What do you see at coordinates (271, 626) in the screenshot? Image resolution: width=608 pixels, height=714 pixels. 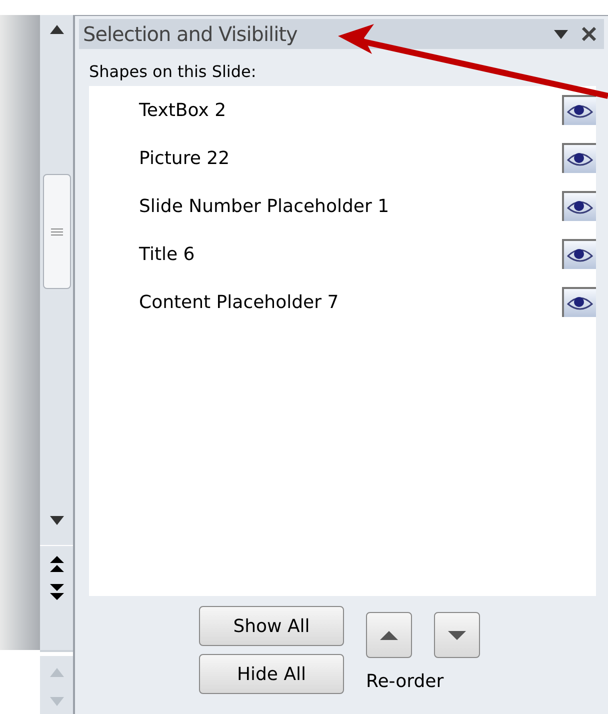 I see `show-all-button: Show All` at bounding box center [271, 626].